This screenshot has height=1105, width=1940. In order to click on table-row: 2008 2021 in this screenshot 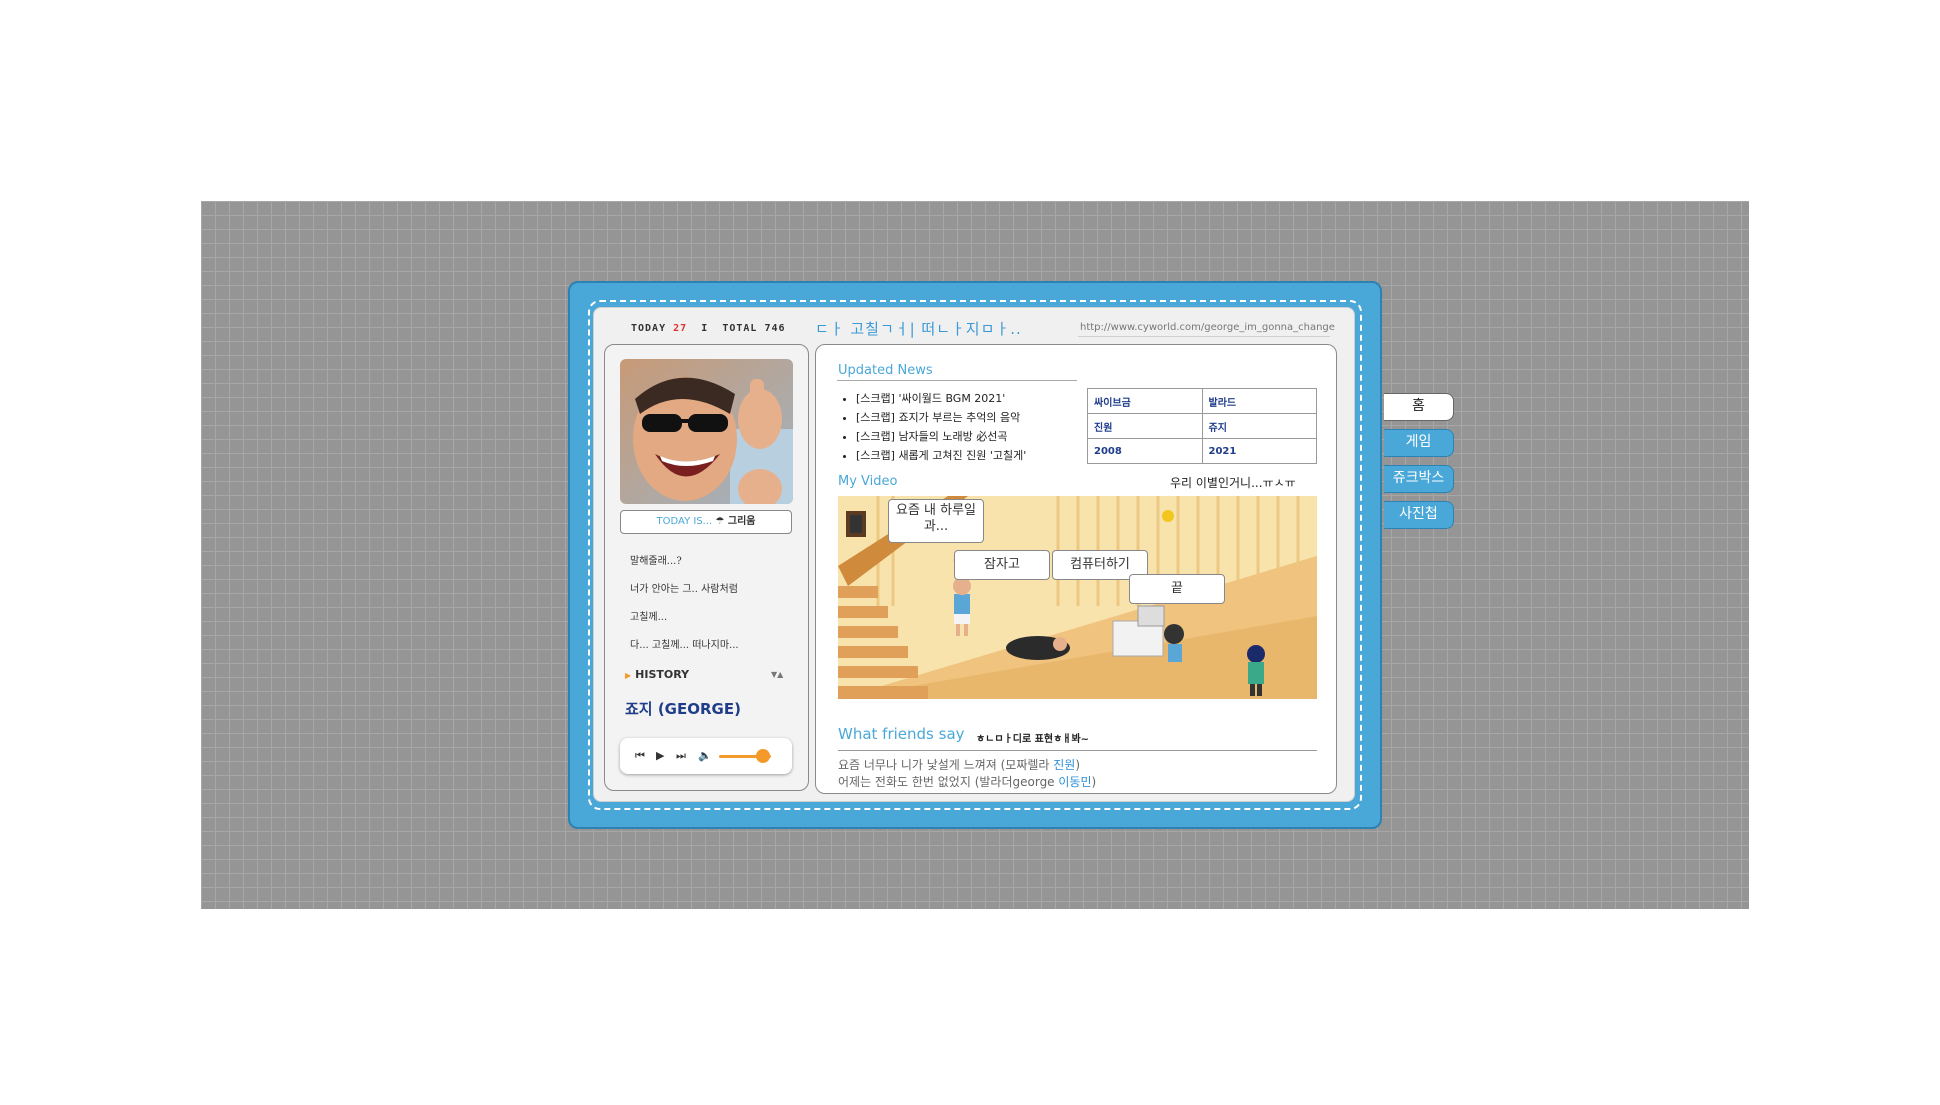, I will do `click(1202, 451)`.